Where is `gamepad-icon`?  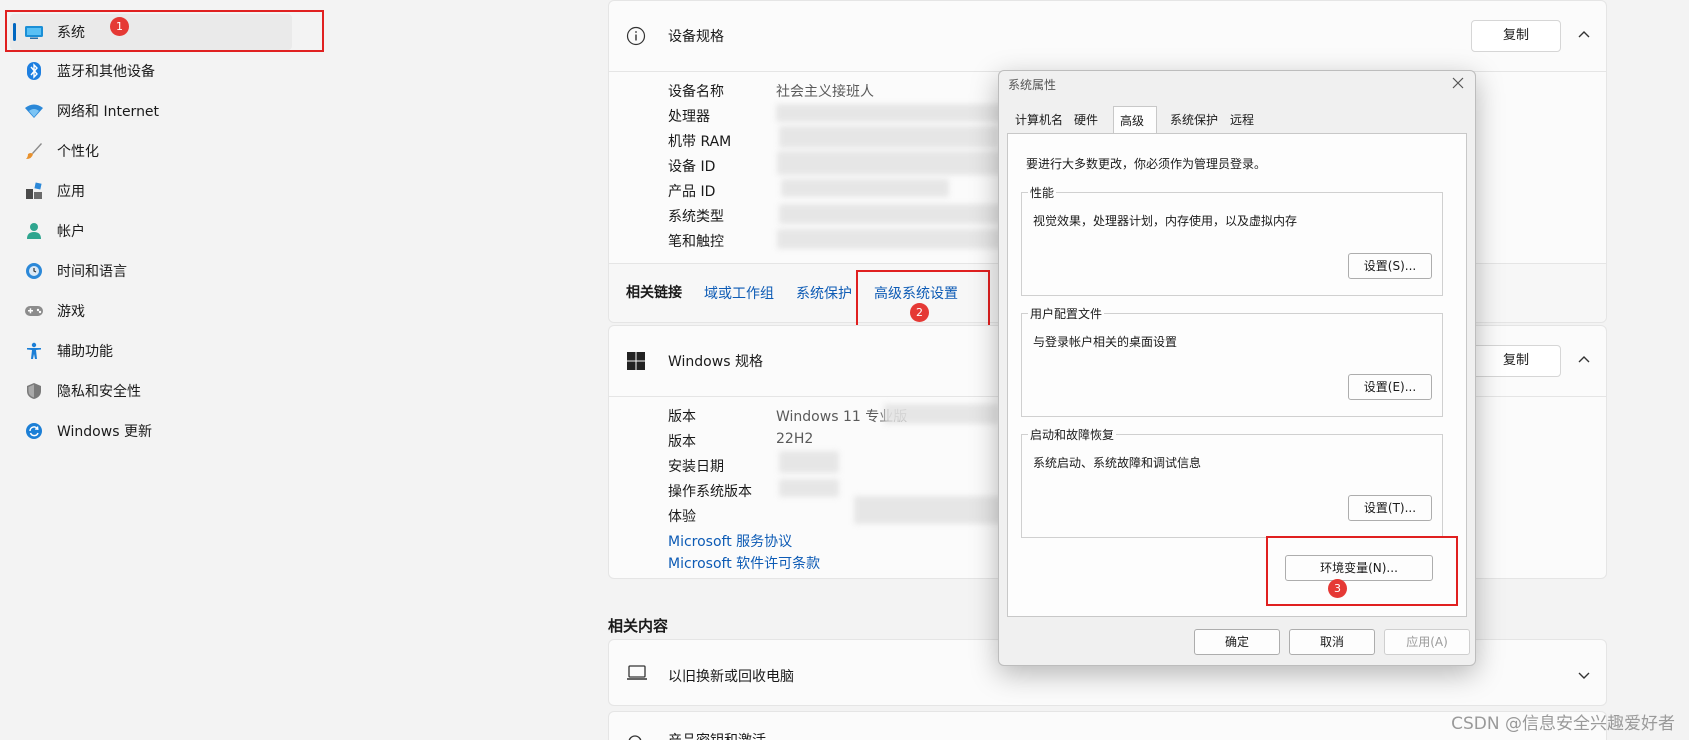
gamepad-icon is located at coordinates (34, 311).